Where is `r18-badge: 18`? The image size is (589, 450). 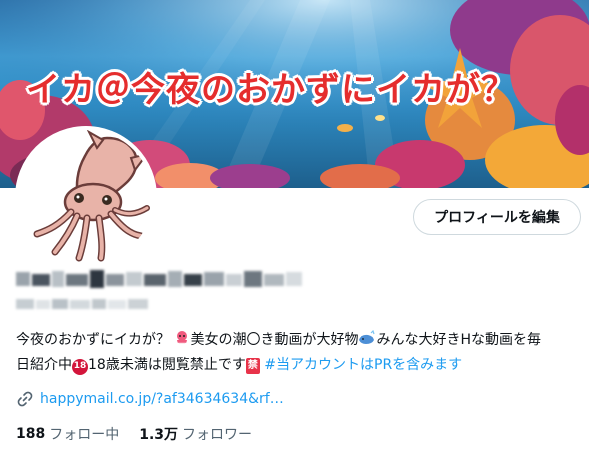 r18-badge: 18 is located at coordinates (80, 367).